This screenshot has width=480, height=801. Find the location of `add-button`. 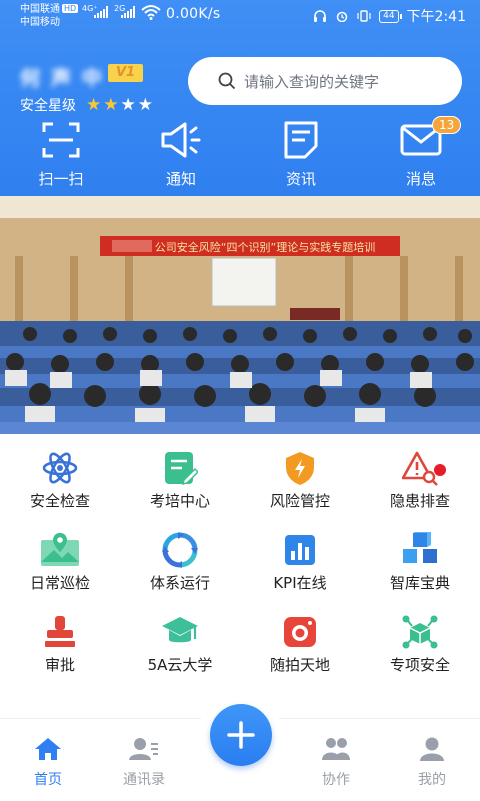

add-button is located at coordinates (241, 735).